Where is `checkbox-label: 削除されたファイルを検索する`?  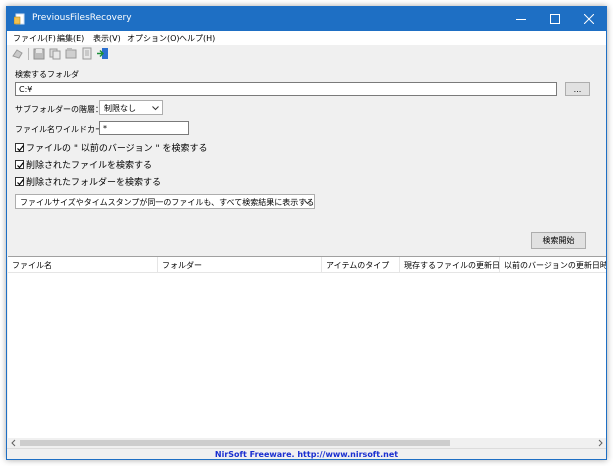 checkbox-label: 削除されたファイルを検索する is located at coordinates (89, 165).